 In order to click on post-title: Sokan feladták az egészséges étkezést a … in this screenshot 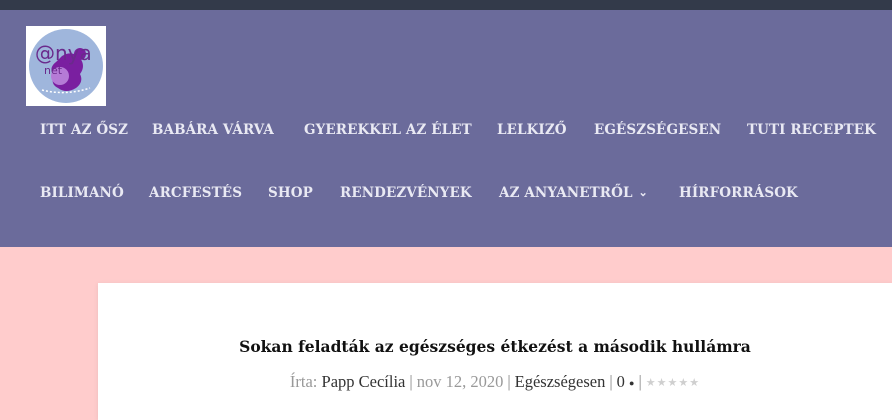, I will do `click(495, 346)`.